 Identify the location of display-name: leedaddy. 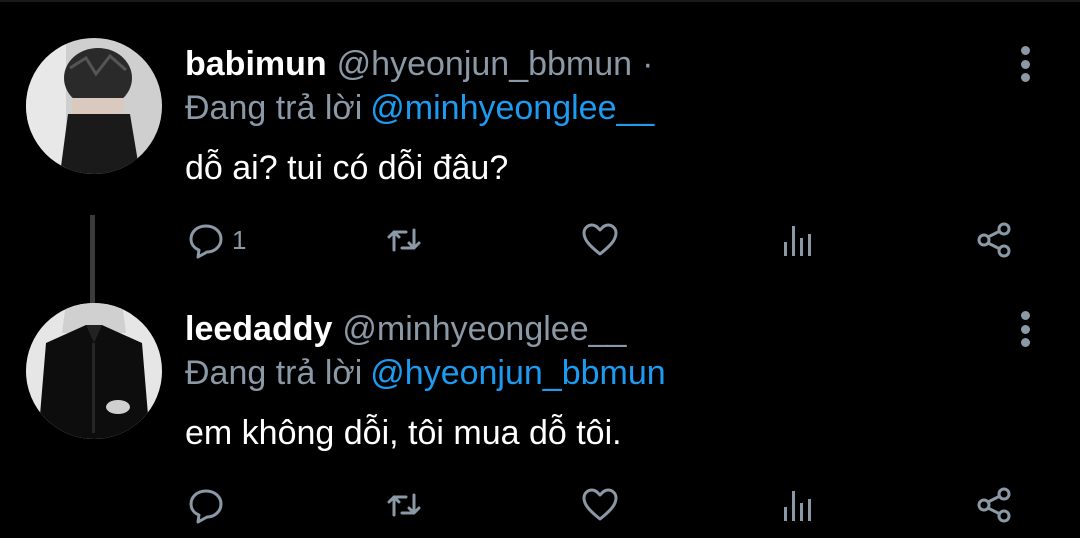
(258, 329).